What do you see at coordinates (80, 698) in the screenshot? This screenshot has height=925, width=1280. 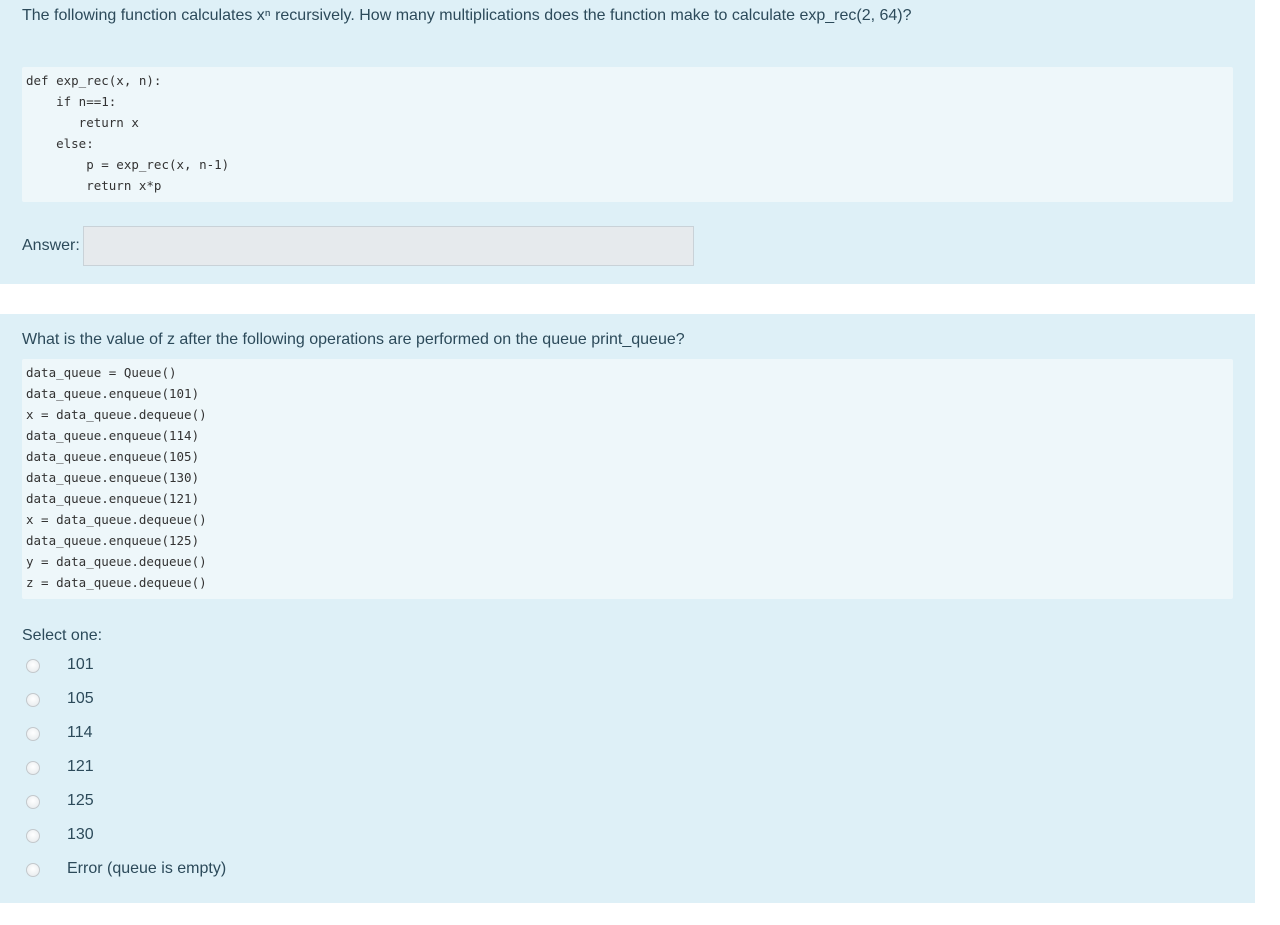 I see `option-label: 105` at bounding box center [80, 698].